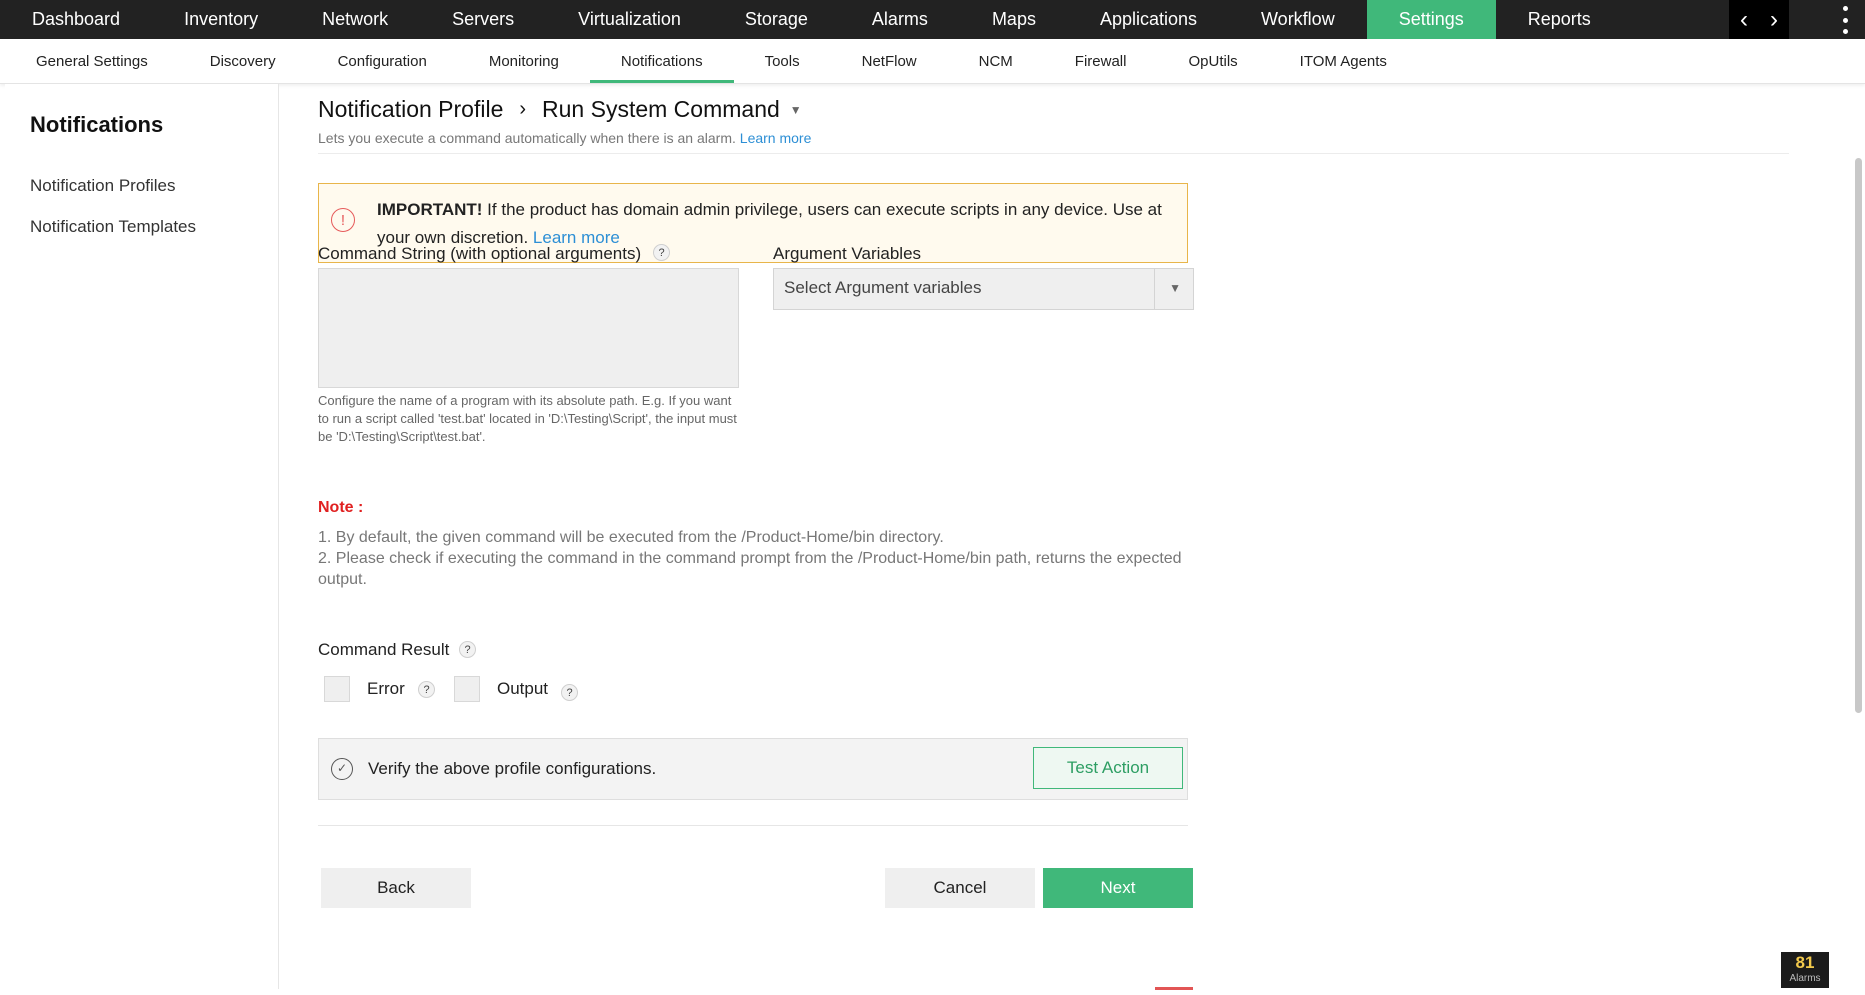  I want to click on caret-down-icon: ▼, so click(796, 110).